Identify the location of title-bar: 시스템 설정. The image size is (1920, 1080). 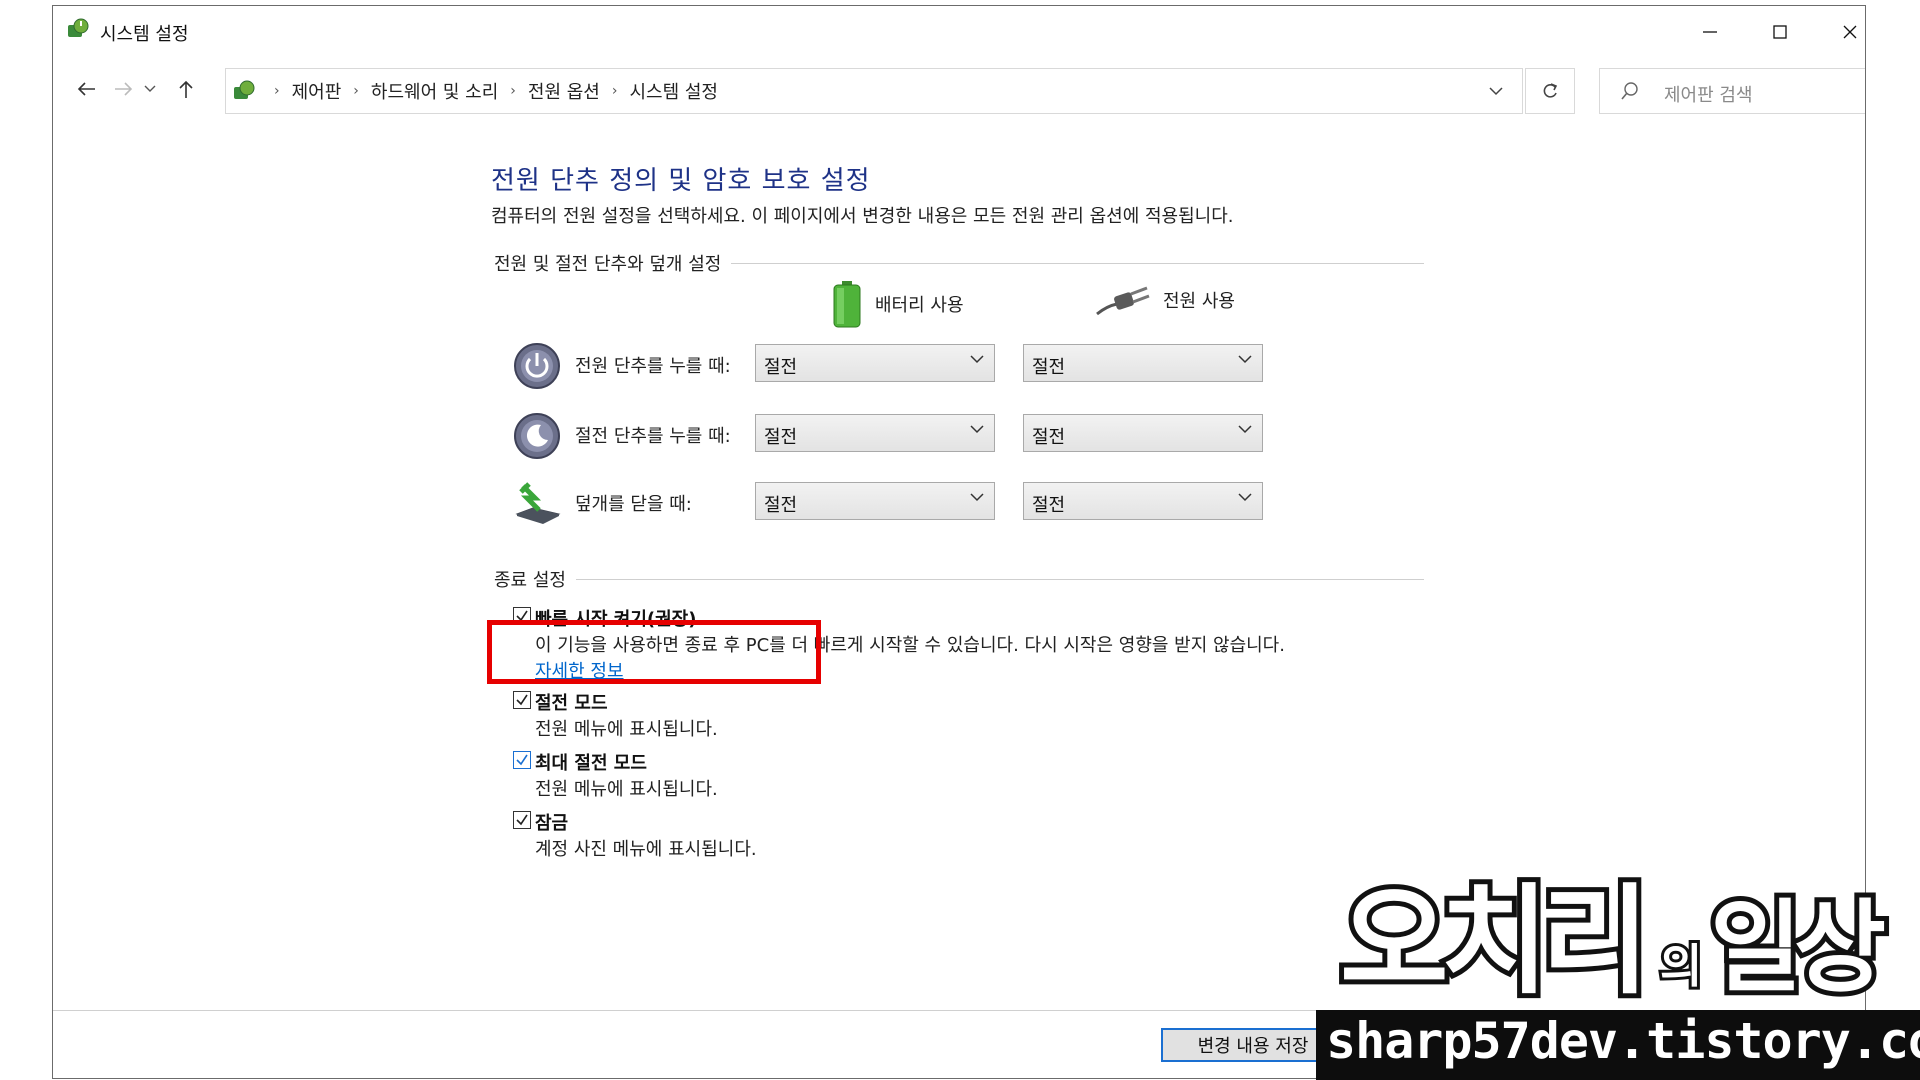
(959, 32).